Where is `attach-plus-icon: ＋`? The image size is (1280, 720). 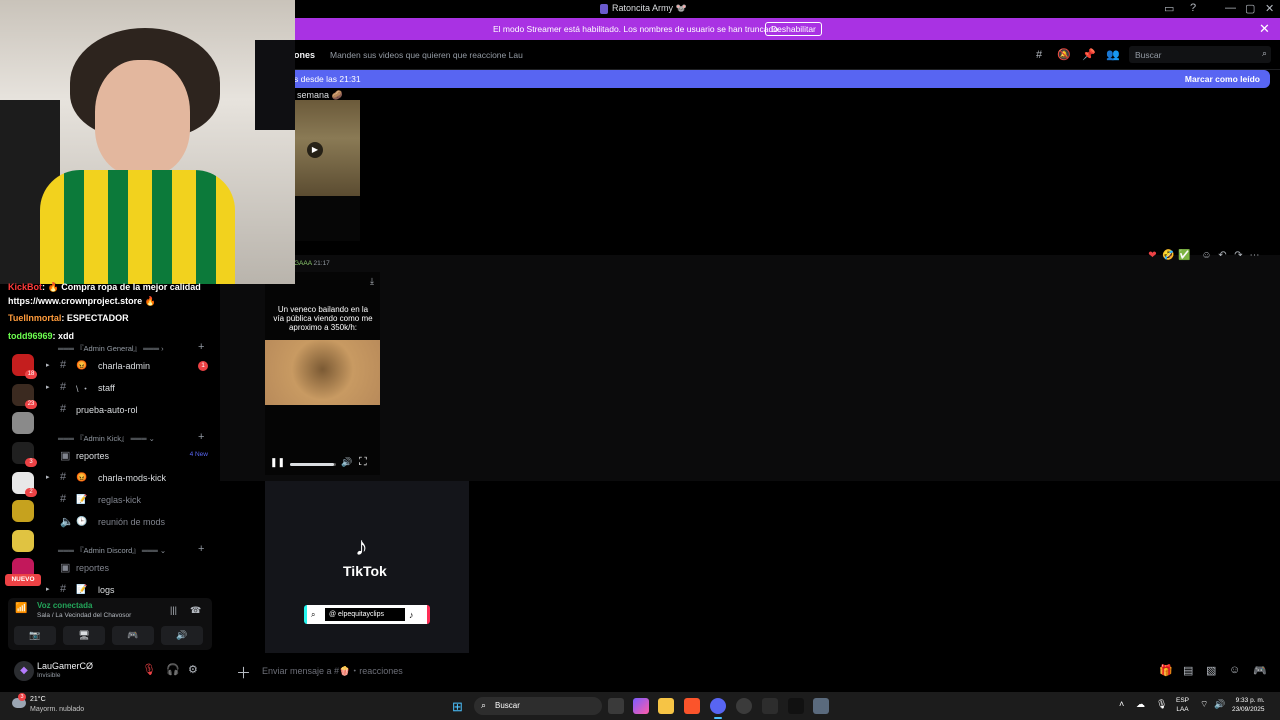 attach-plus-icon: ＋ is located at coordinates (243, 672).